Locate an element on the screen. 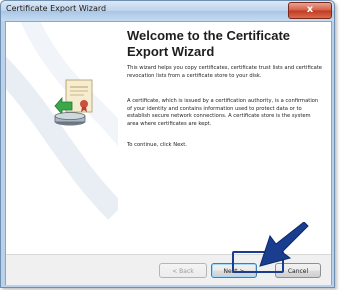  title-bar: Certificate Export Wizard x is located at coordinates (167, 11).